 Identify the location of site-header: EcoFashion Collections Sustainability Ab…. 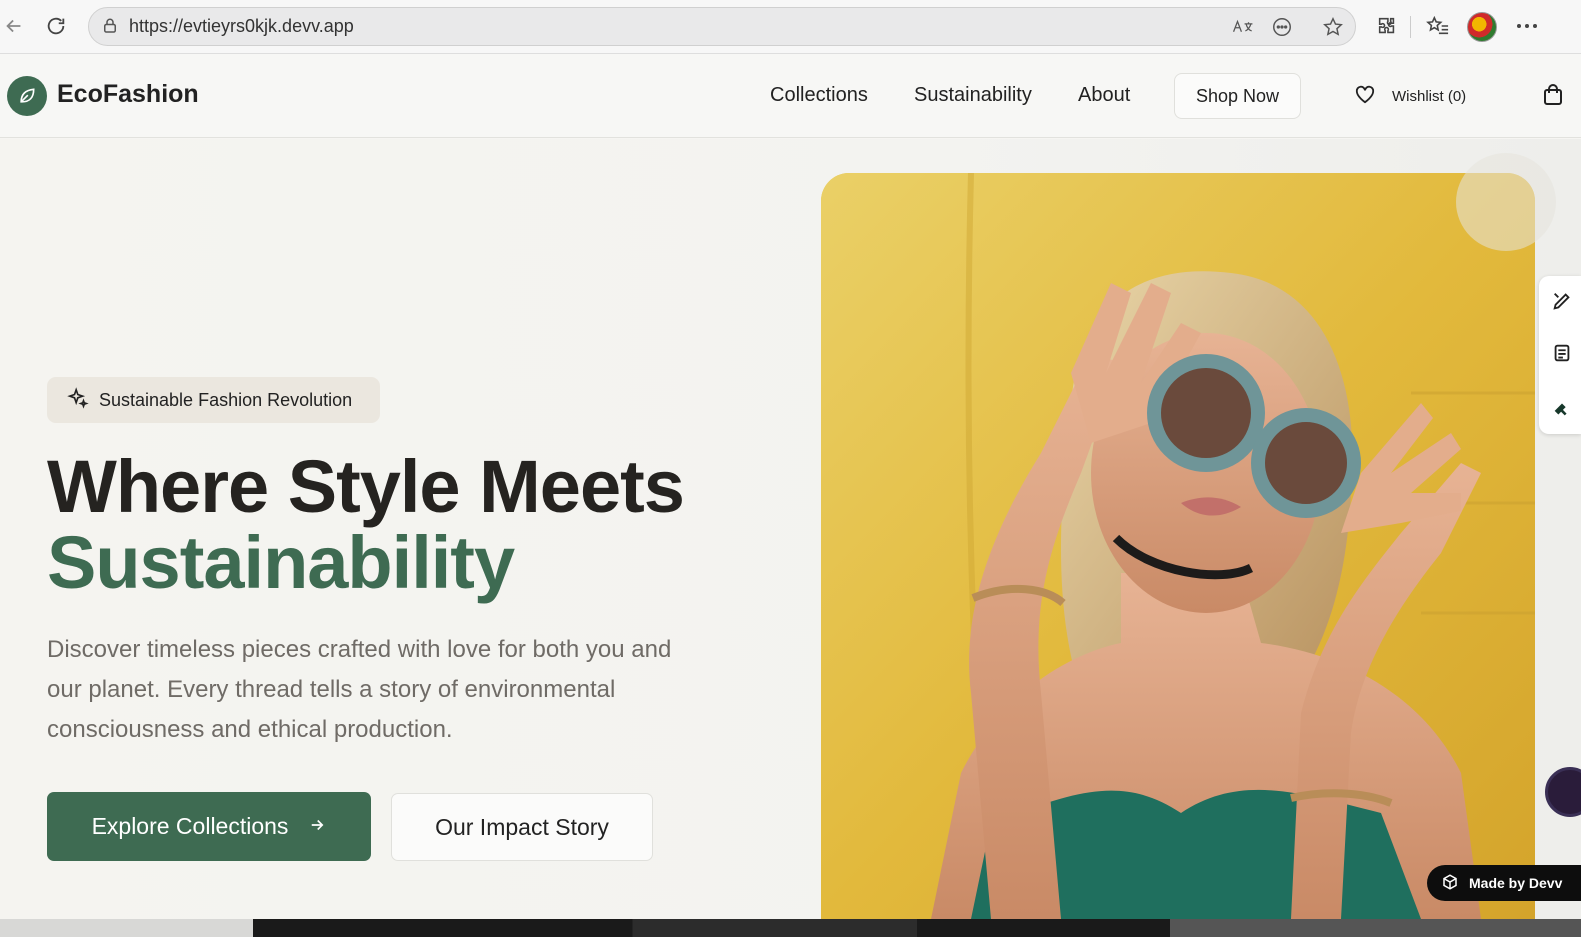
(790, 96).